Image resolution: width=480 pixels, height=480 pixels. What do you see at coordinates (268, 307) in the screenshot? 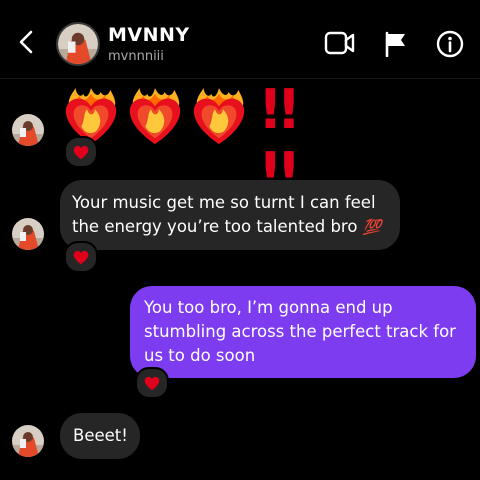
I see `message-line: You too bro, I’m gonna end up` at bounding box center [268, 307].